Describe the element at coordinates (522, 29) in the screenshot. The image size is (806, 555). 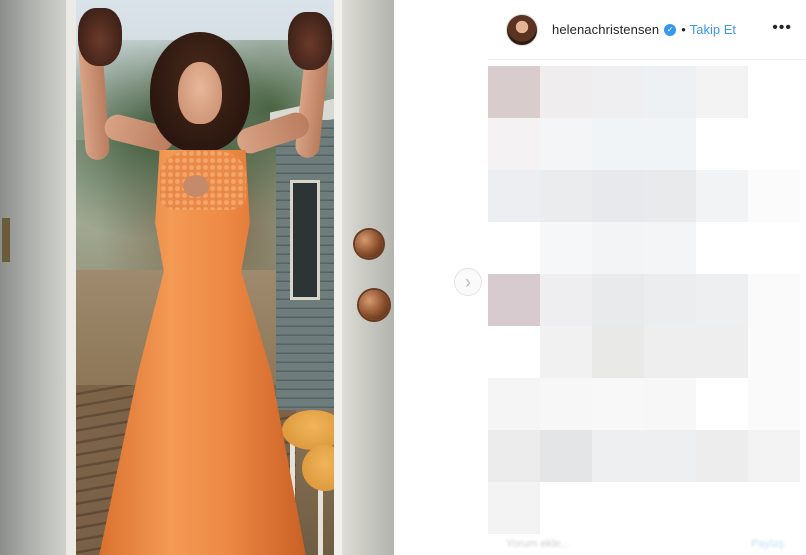
I see `avatar` at that location.